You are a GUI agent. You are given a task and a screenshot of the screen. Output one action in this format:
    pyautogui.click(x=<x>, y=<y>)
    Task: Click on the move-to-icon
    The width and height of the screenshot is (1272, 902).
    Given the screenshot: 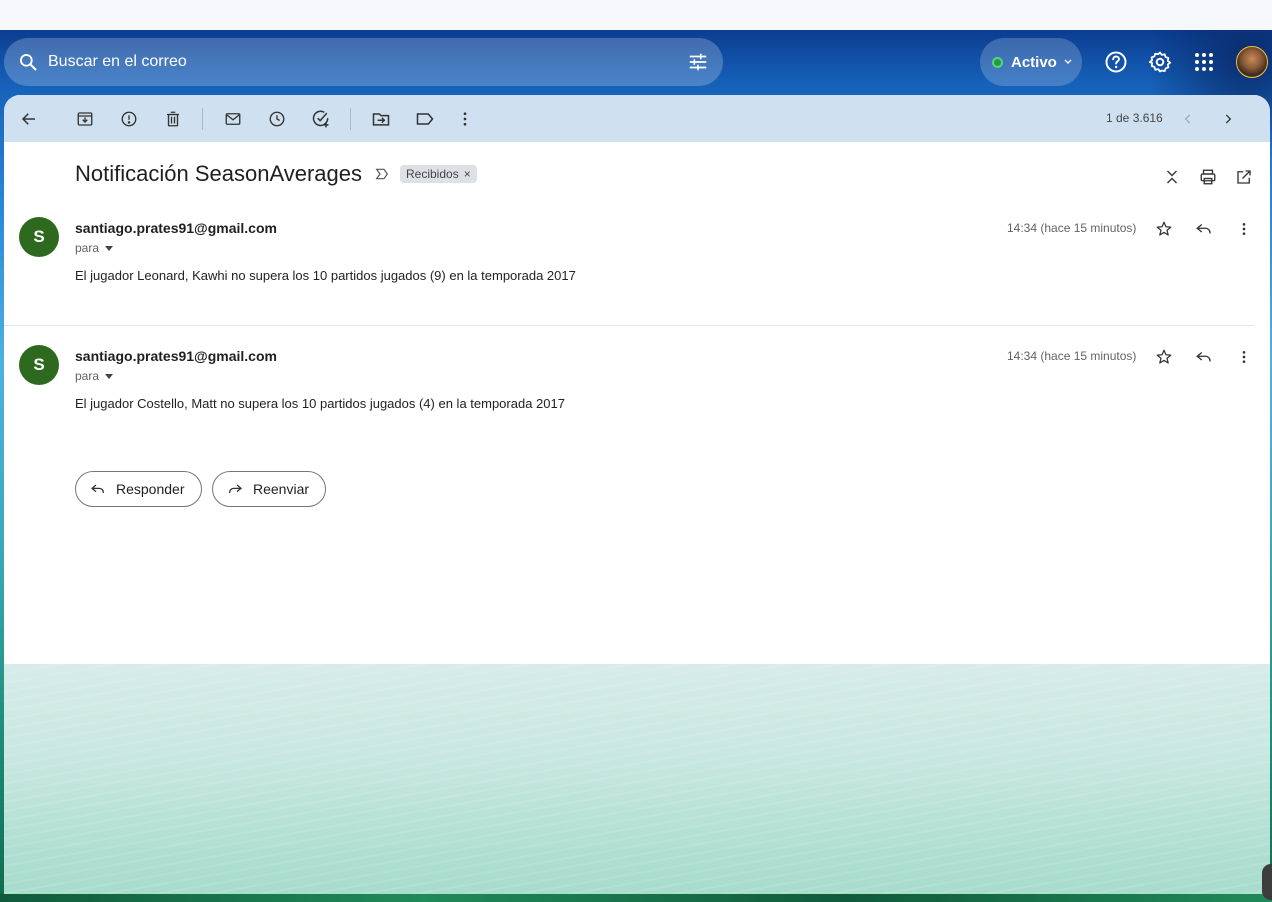 What is the action you would take?
    pyautogui.click(x=381, y=119)
    